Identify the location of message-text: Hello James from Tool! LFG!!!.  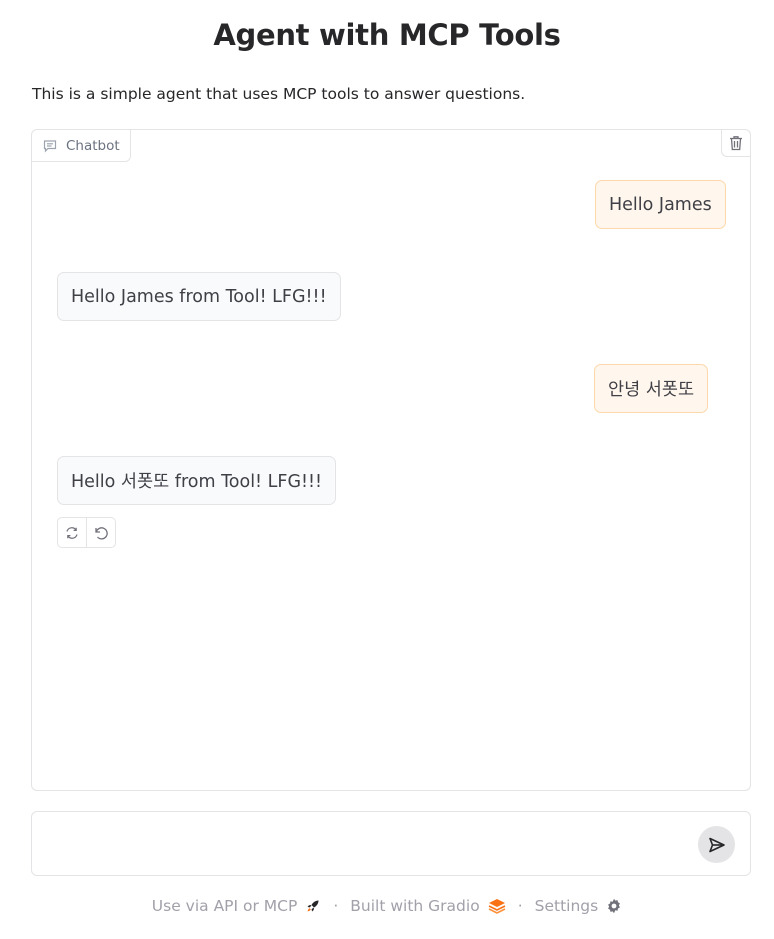
(199, 296).